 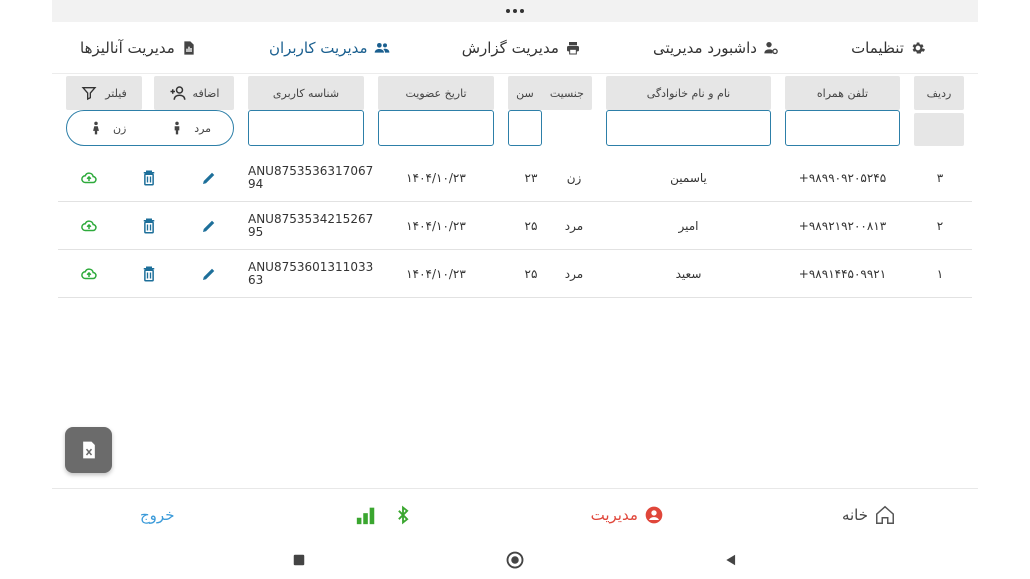 I want to click on row-age: ۲۳, so click(x=531, y=178).